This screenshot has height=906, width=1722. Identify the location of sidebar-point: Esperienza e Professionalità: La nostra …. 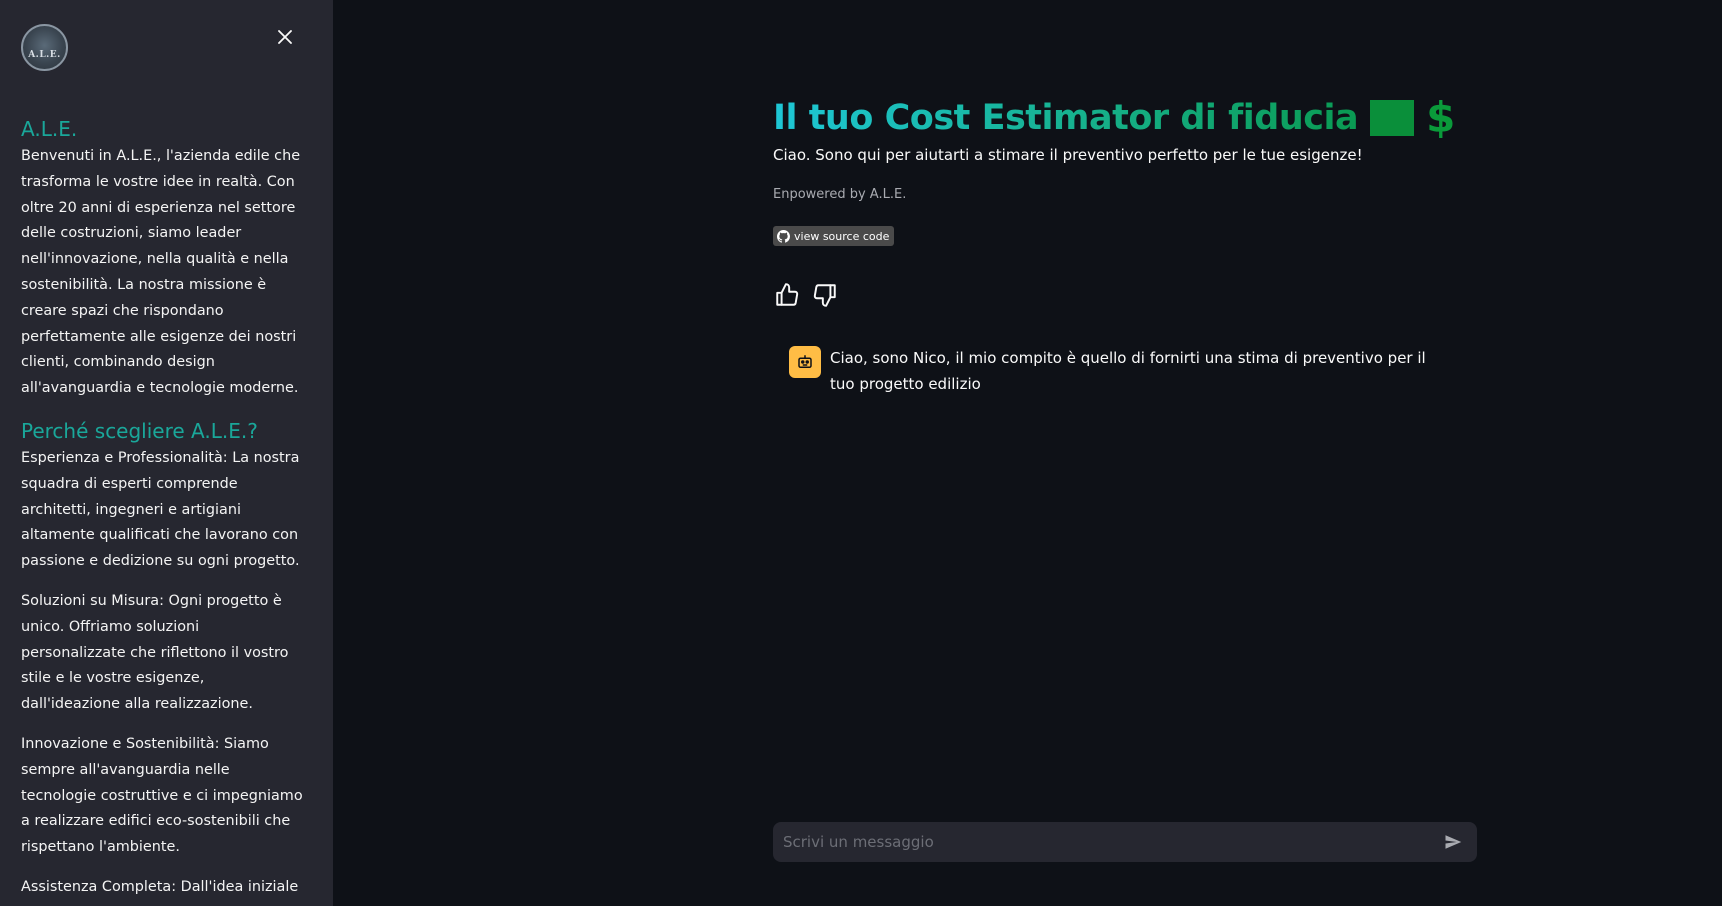
(160, 509).